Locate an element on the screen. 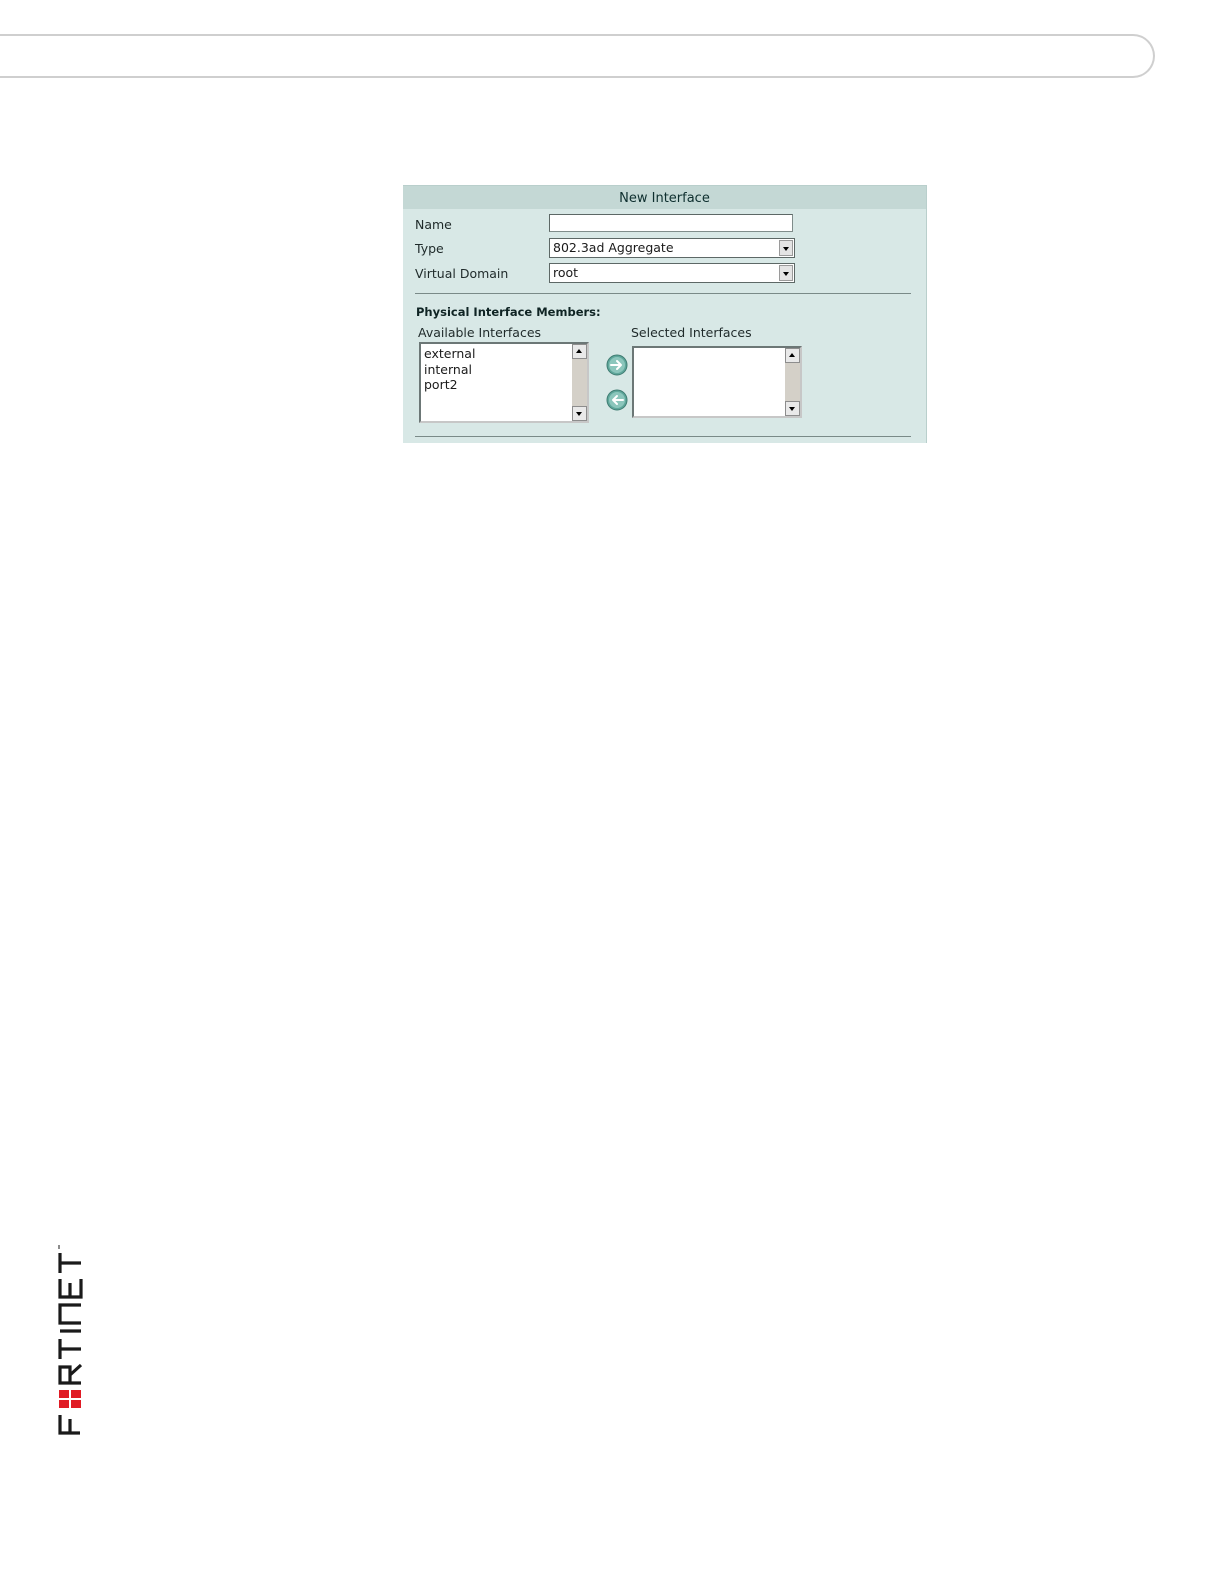  name-label: Name is located at coordinates (433, 224).